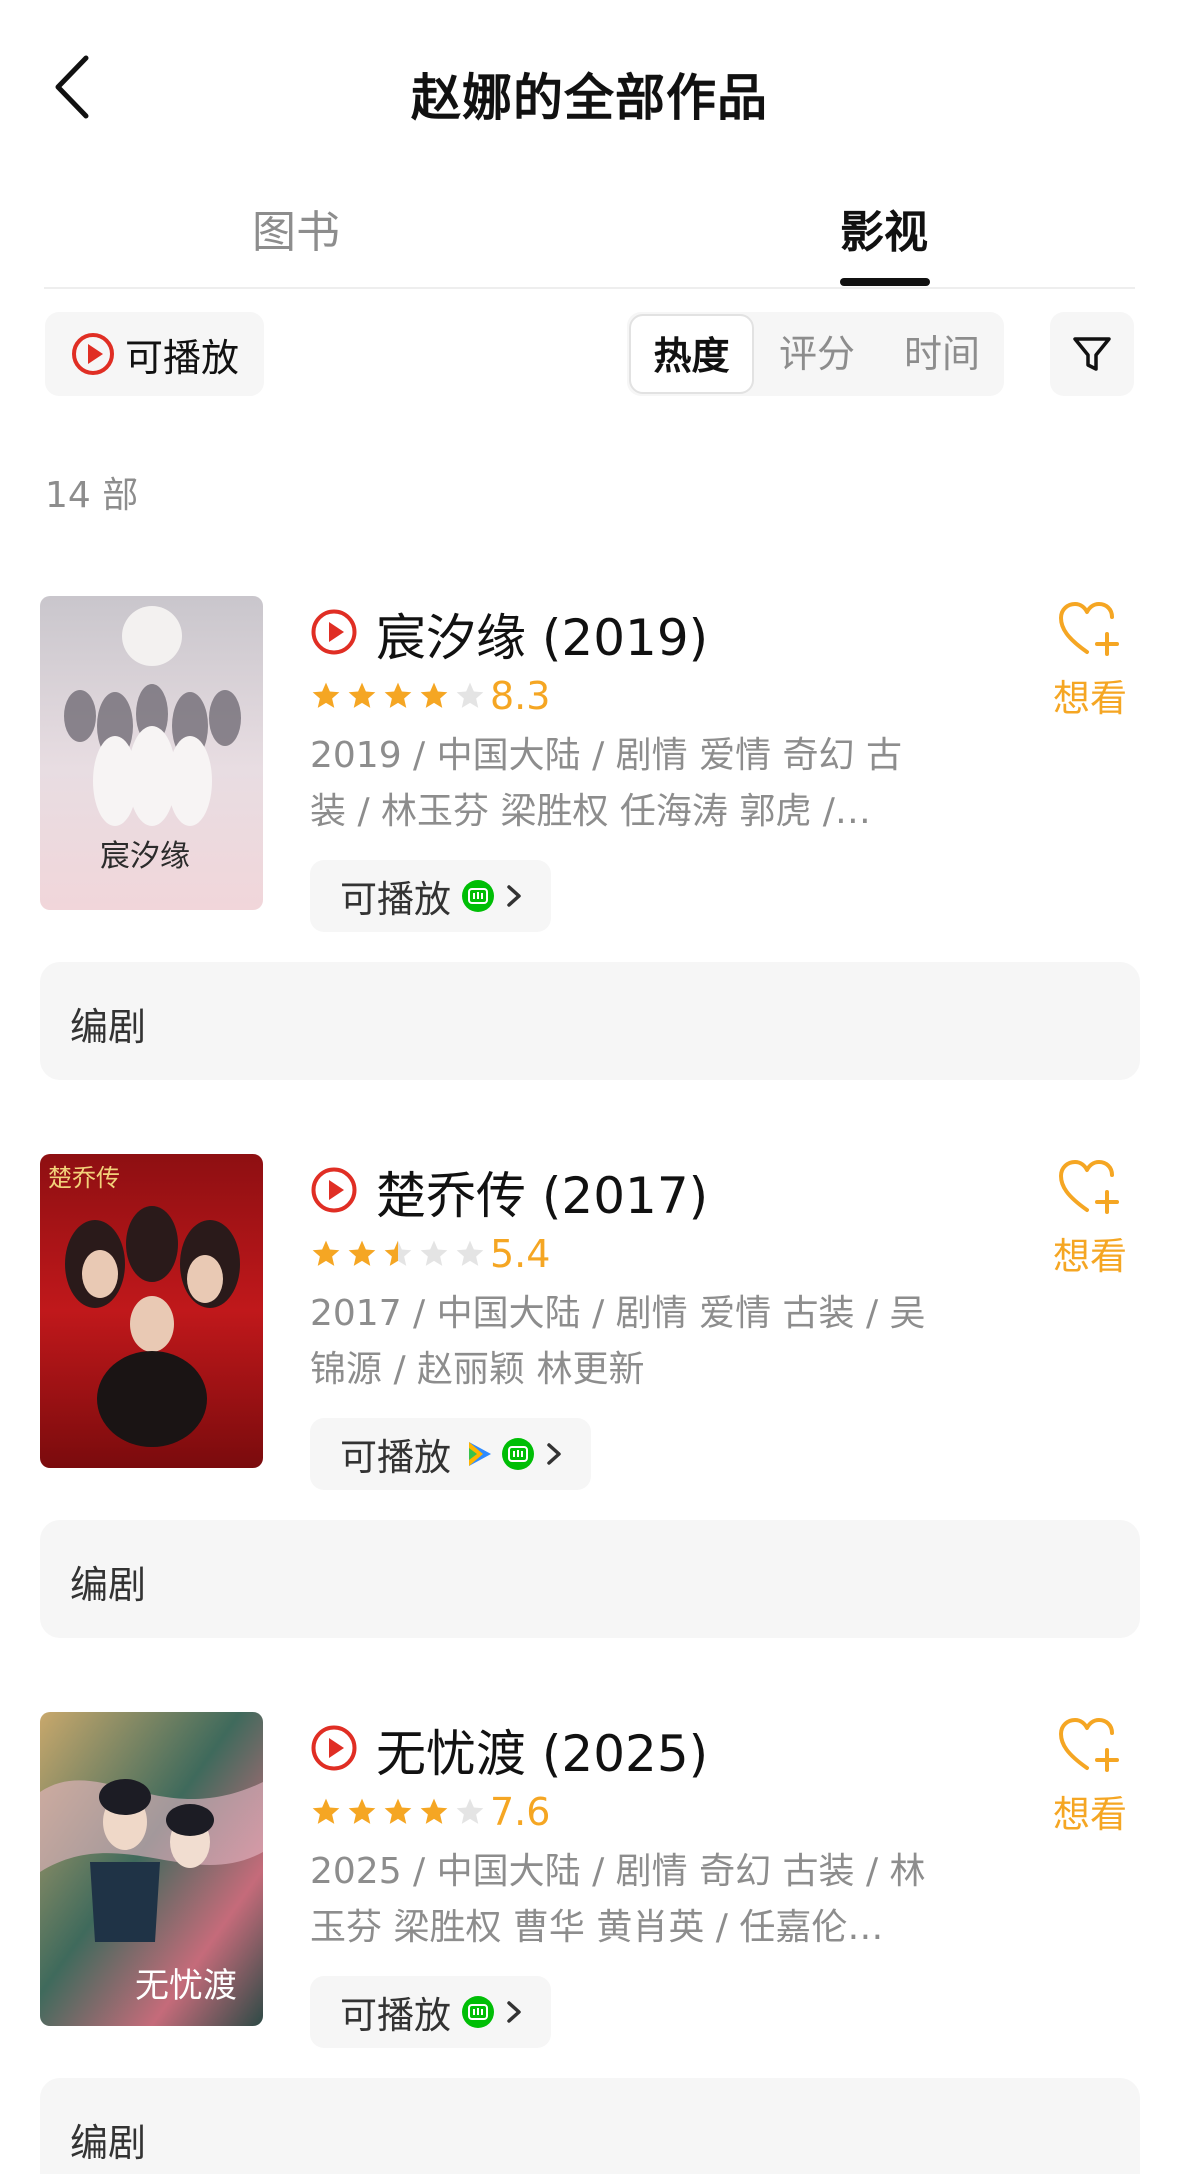 Image resolution: width=1179 pixels, height=2174 pixels. Describe the element at coordinates (589, 288) in the screenshot. I see `tab-divider` at that location.